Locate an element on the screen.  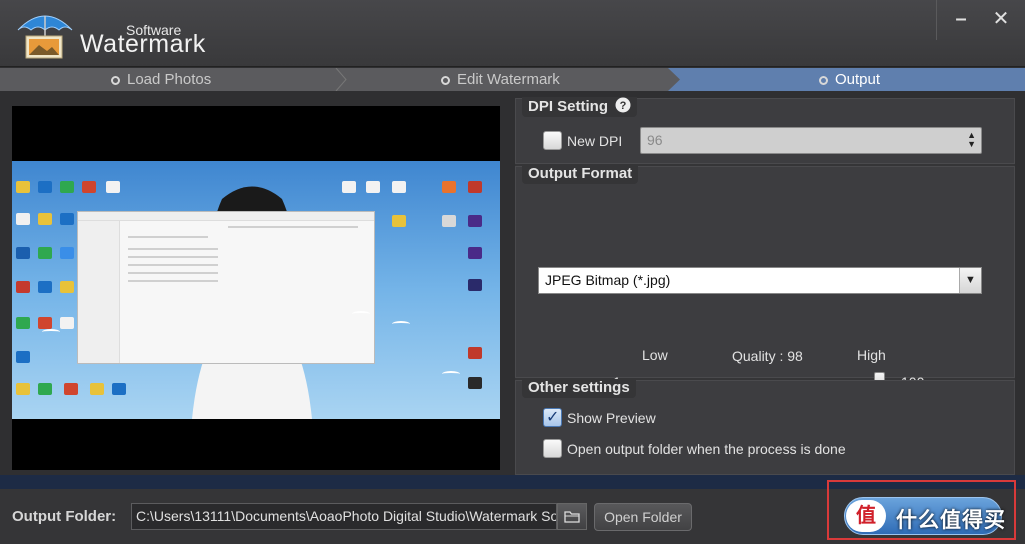
step-label: Output is located at coordinates (858, 79).